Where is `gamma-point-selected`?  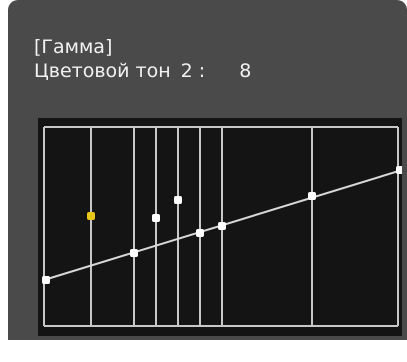 gamma-point-selected is located at coordinates (91, 216).